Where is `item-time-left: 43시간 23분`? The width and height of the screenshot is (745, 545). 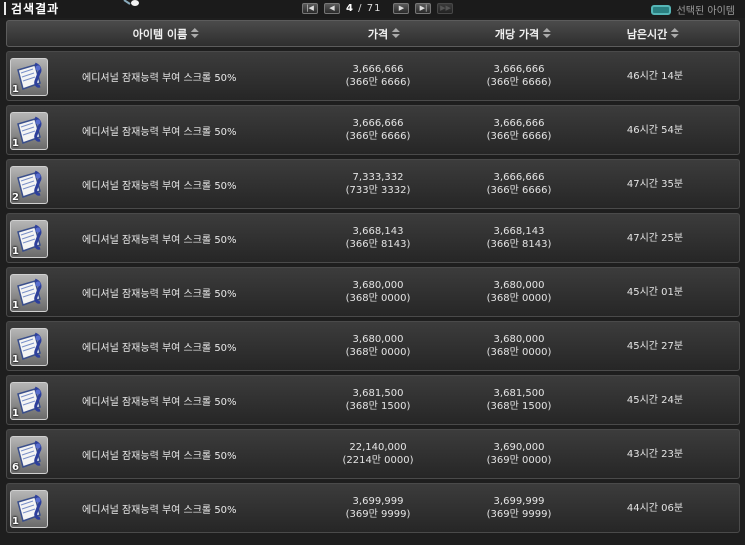 item-time-left: 43시간 23분 is located at coordinates (655, 454).